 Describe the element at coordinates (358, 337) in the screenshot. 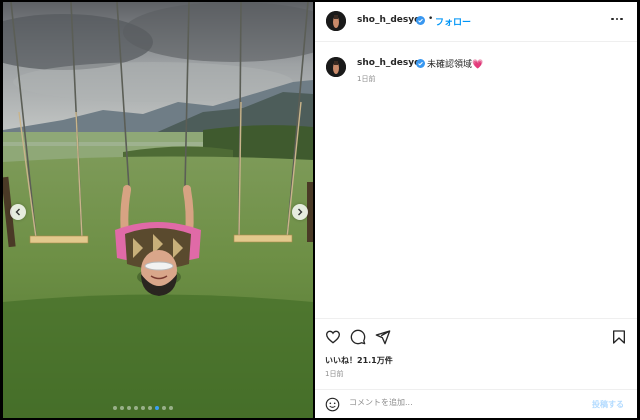

I see `comment-icon` at that location.